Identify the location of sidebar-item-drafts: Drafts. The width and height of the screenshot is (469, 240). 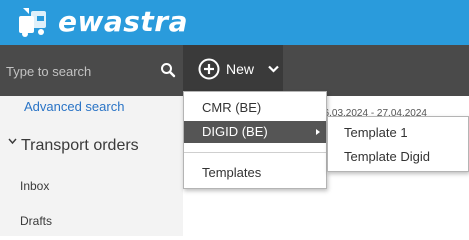
(36, 221).